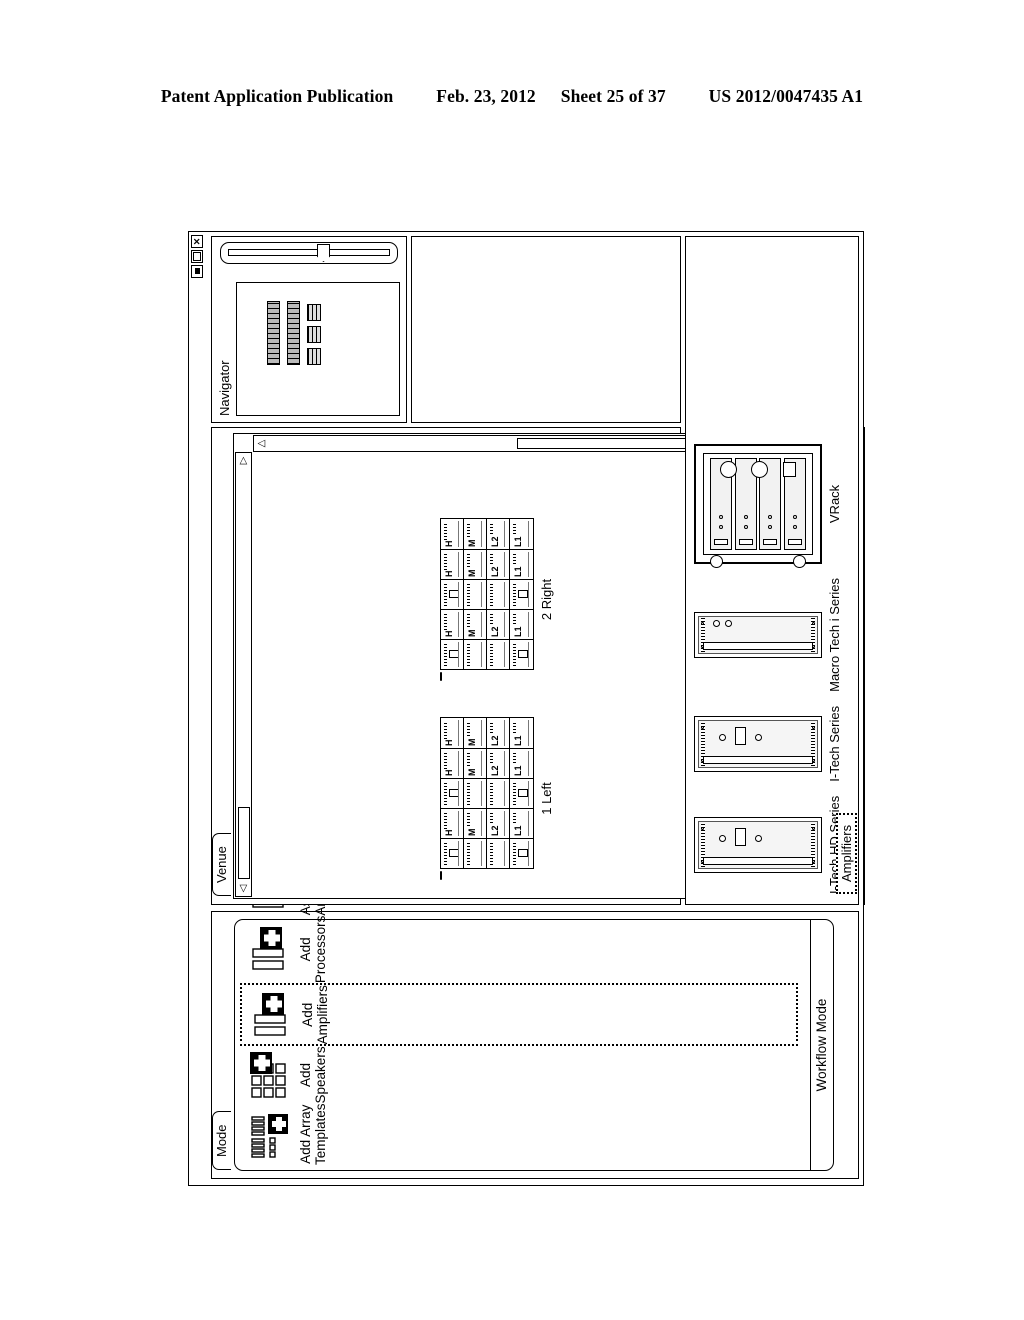  What do you see at coordinates (519, 949) in the screenshot?
I see `ribbon-button-add-processors: Add Processors` at bounding box center [519, 949].